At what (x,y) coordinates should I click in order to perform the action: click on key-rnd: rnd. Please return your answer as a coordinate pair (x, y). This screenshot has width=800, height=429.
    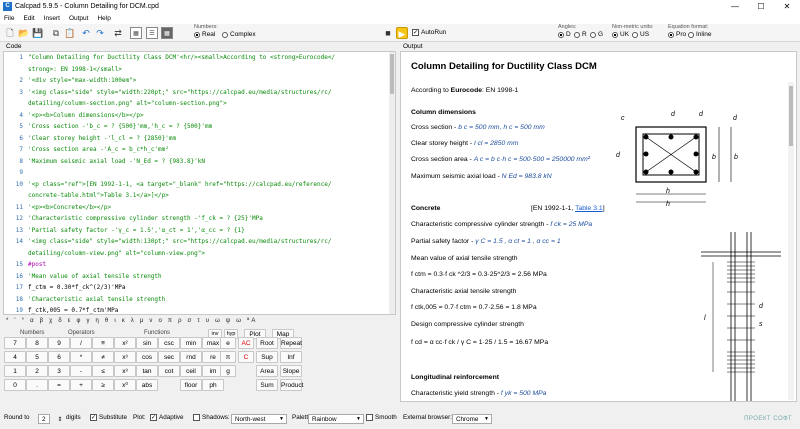
    Looking at the image, I should click on (191, 357).